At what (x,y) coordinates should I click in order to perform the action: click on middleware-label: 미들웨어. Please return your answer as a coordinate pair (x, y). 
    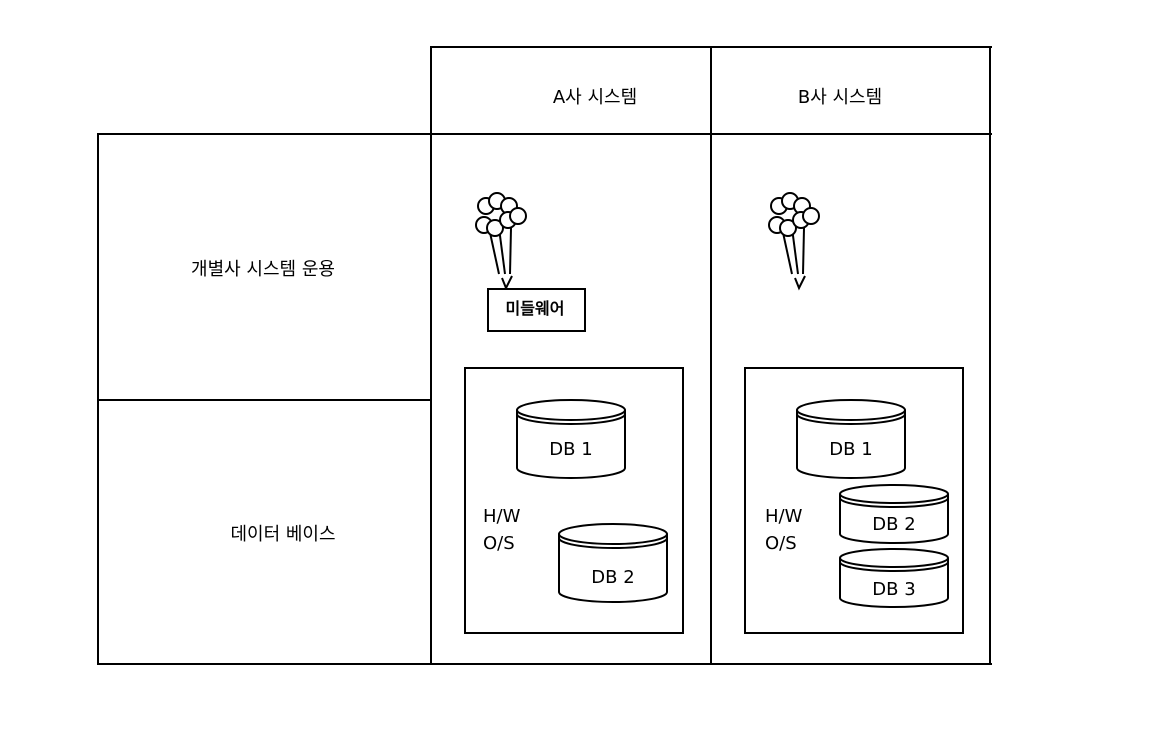
    Looking at the image, I should click on (535, 309).